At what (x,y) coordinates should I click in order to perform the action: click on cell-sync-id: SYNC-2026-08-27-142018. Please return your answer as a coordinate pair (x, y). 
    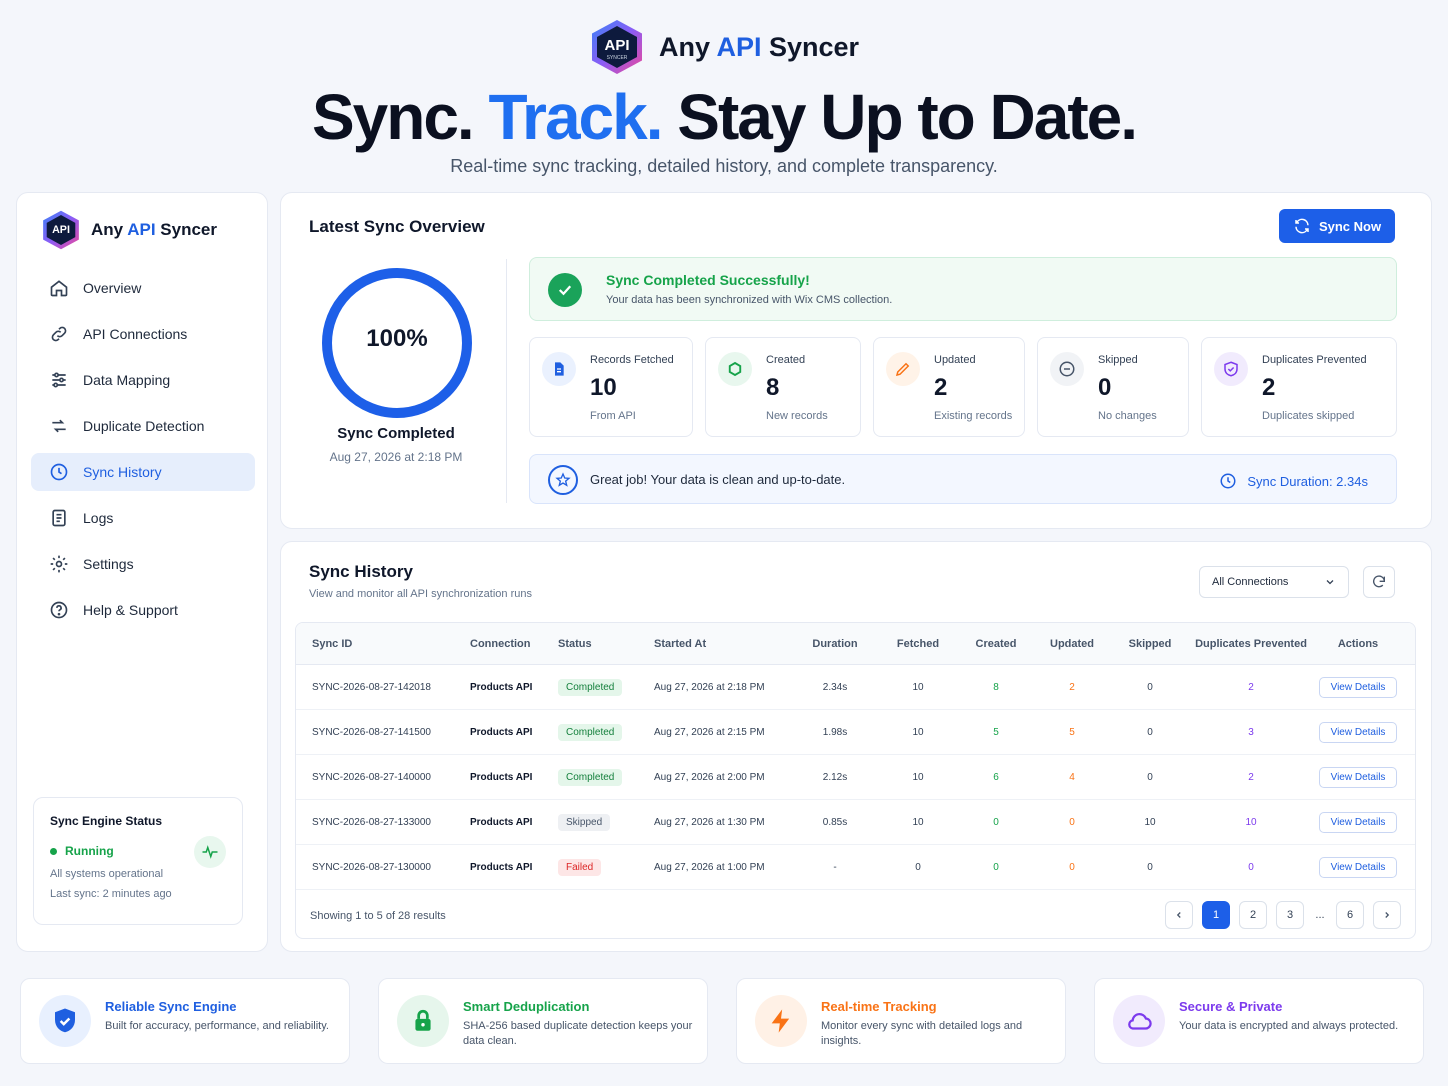
    Looking at the image, I should click on (371, 687).